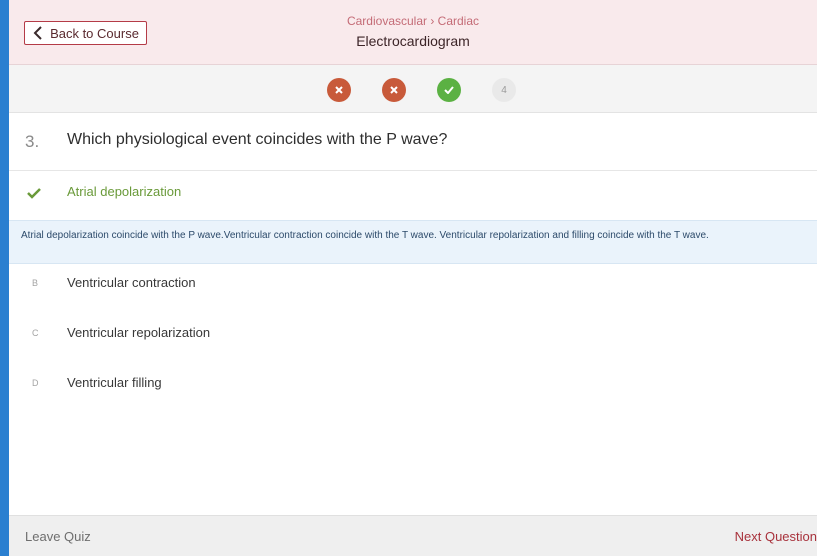 Image resolution: width=817 pixels, height=556 pixels. I want to click on progress-dot-1-incorrect, so click(339, 90).